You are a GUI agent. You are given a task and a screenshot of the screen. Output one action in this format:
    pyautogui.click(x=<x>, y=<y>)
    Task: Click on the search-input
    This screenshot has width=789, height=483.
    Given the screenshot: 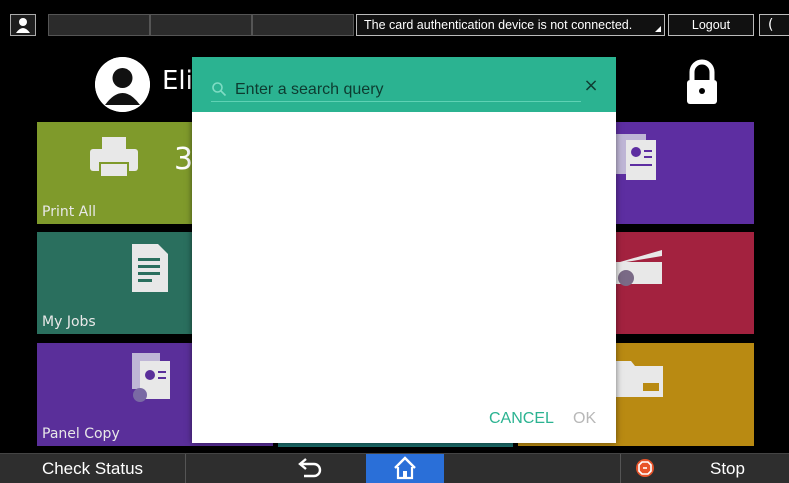 What is the action you would take?
    pyautogui.click(x=400, y=90)
    